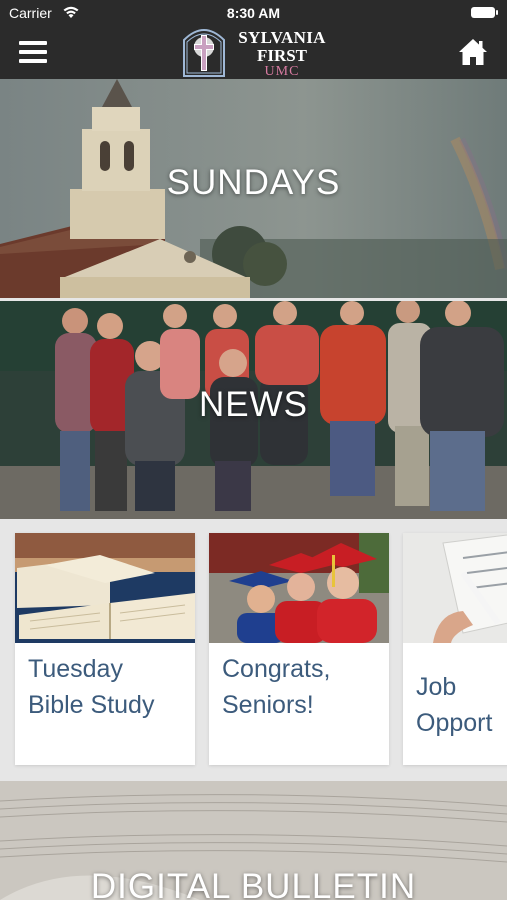  What do you see at coordinates (302, 687) in the screenshot?
I see `card-title: Congrats, Seniors!` at bounding box center [302, 687].